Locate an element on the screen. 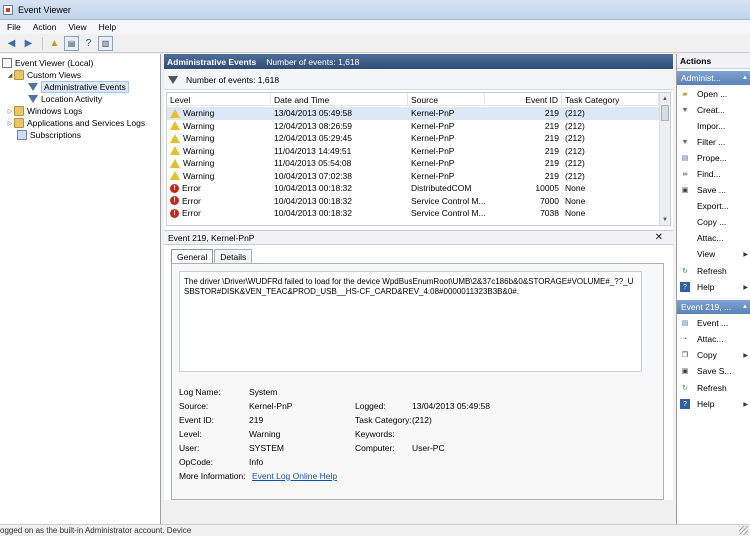 The image size is (750, 536). grid-vertical-scrollbar: ▲ ▼ is located at coordinates (664, 159).